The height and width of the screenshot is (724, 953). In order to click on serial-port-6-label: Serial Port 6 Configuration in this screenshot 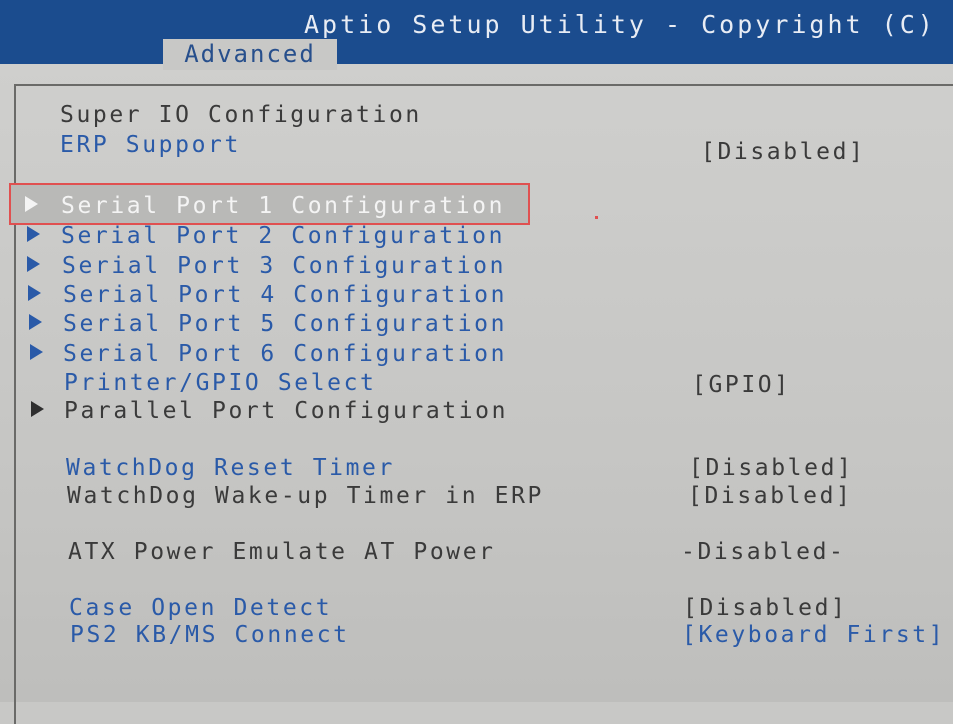, I will do `click(285, 354)`.